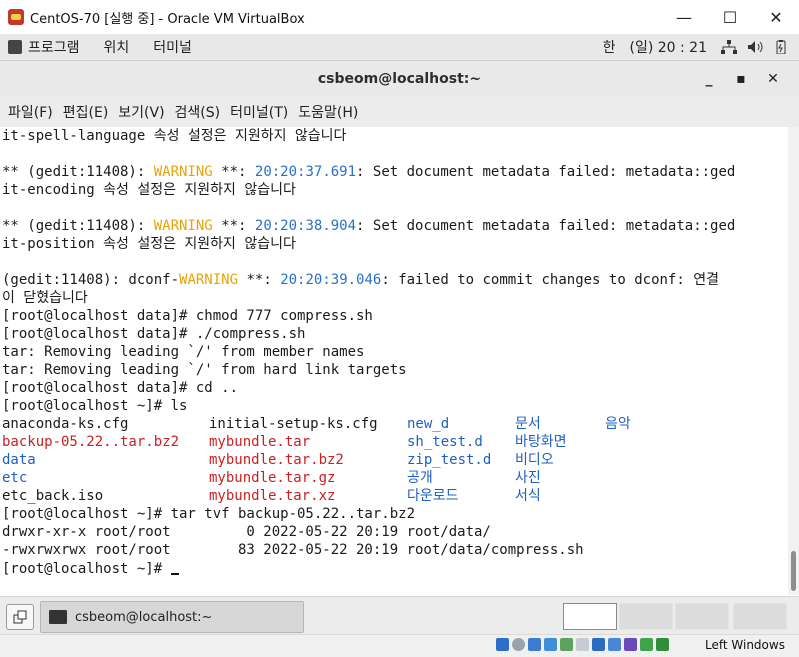  What do you see at coordinates (399, 112) in the screenshot?
I see `terminal-menubar: 파일(F) 편집(E) 보기(V) 검색(S) 터미널(T) 도움말(H)` at bounding box center [399, 112].